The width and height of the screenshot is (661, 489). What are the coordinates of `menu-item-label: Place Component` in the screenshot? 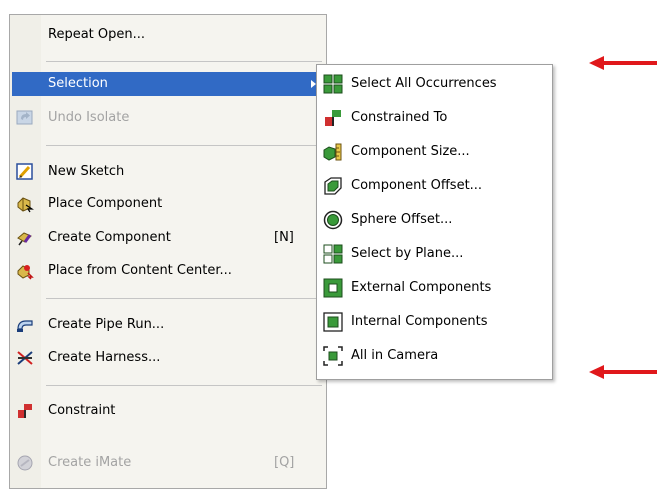 It's located at (105, 203).